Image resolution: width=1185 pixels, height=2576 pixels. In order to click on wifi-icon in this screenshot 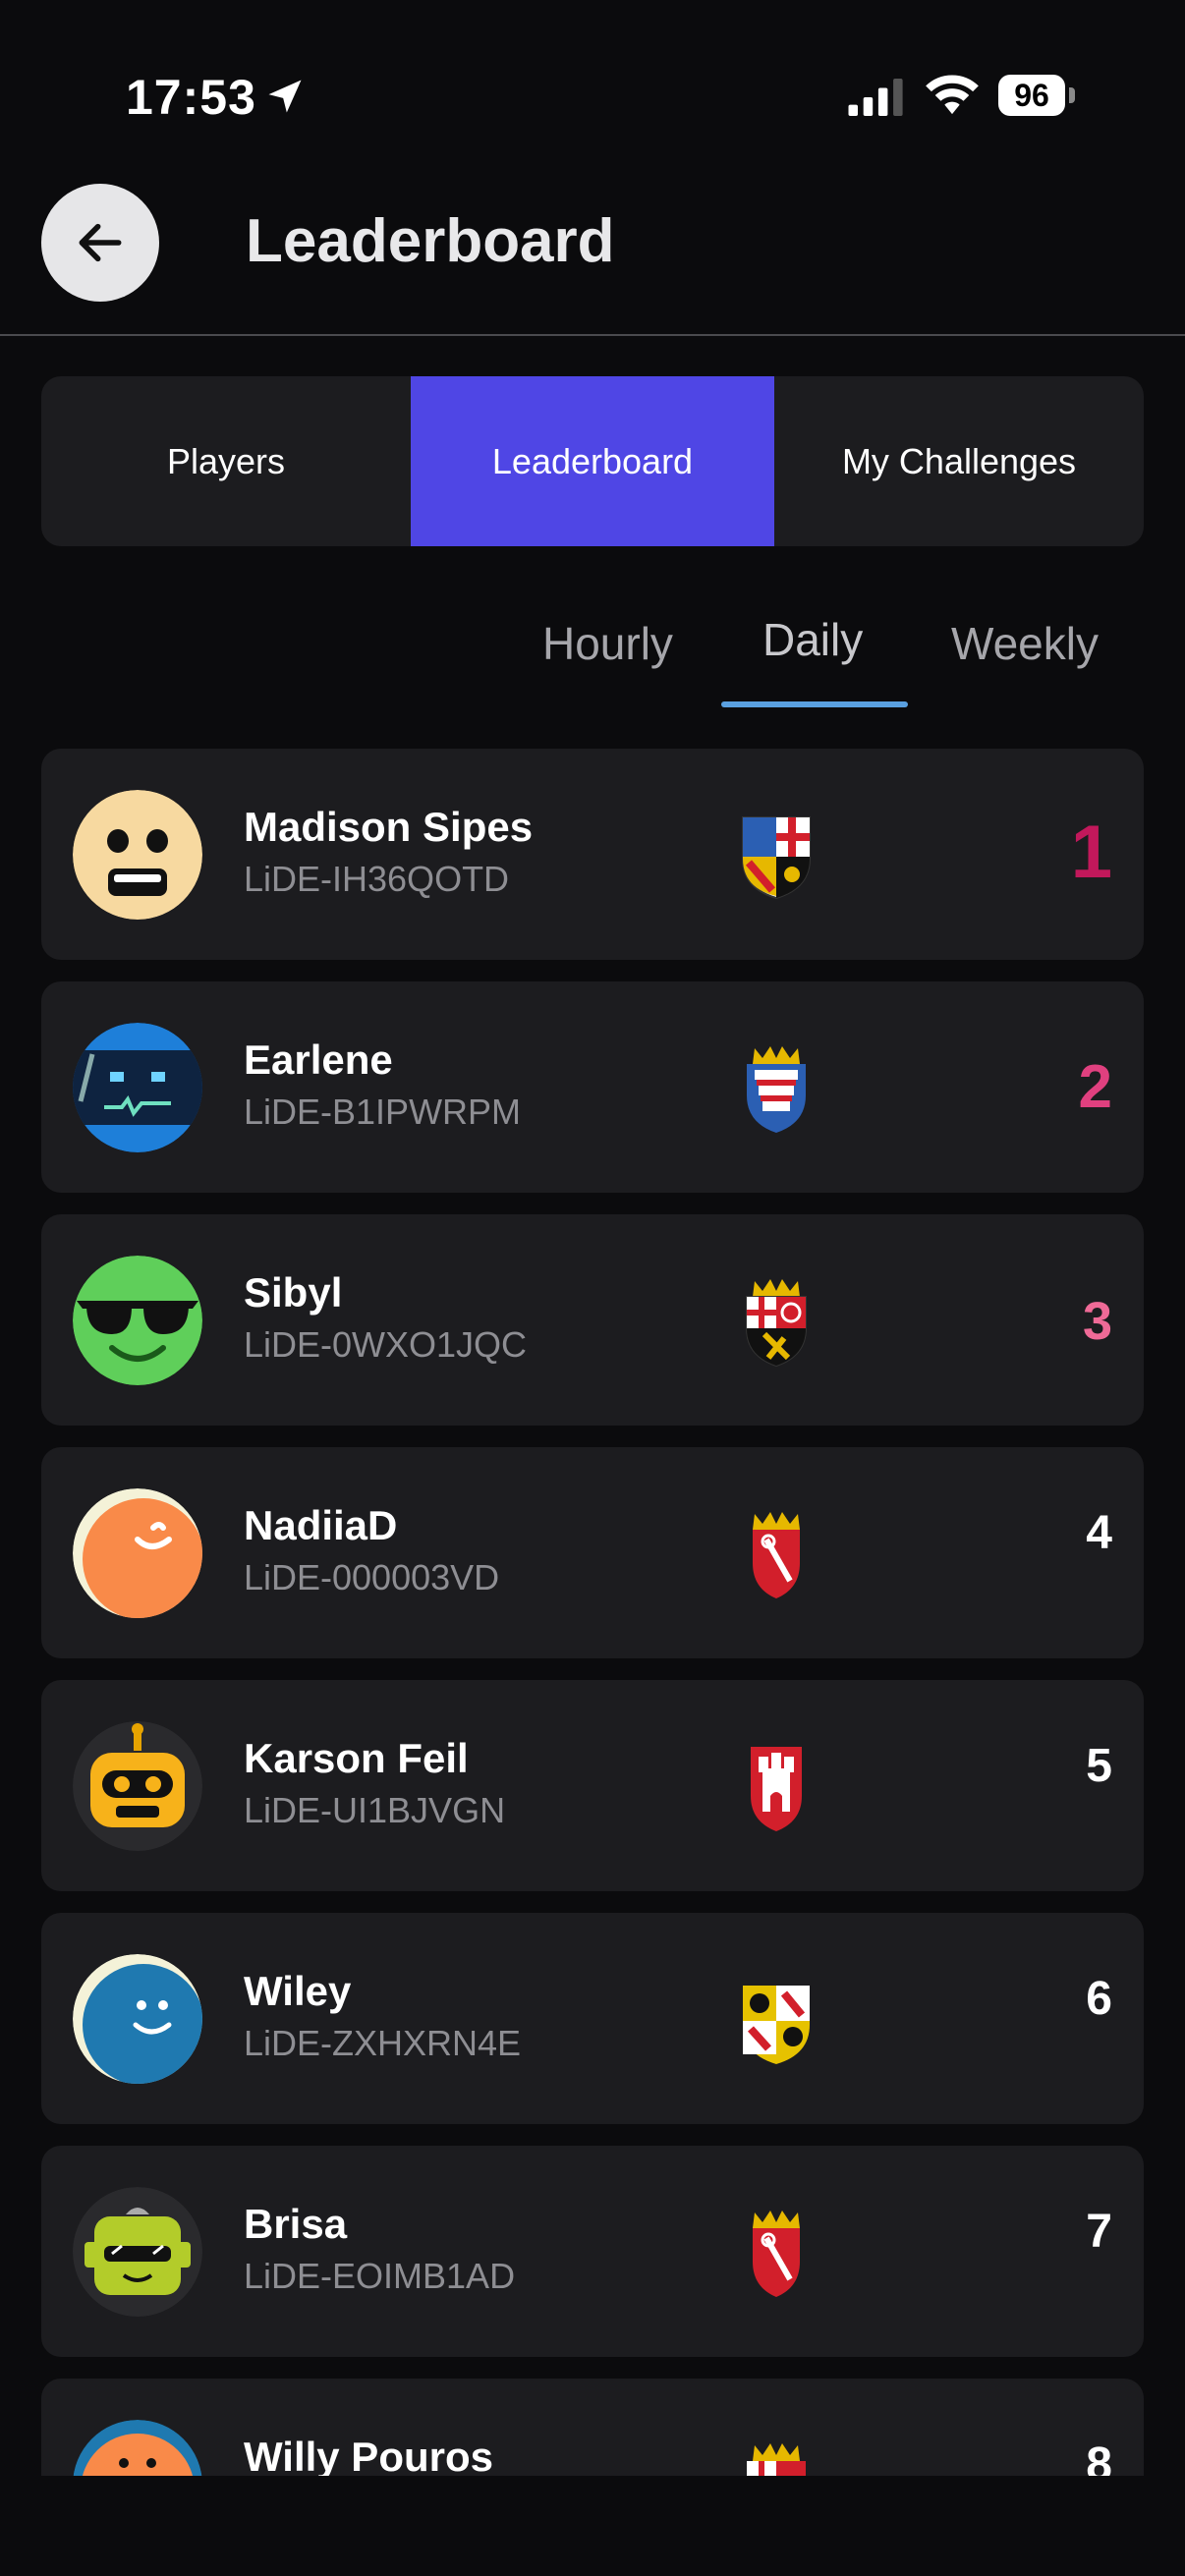, I will do `click(953, 95)`.